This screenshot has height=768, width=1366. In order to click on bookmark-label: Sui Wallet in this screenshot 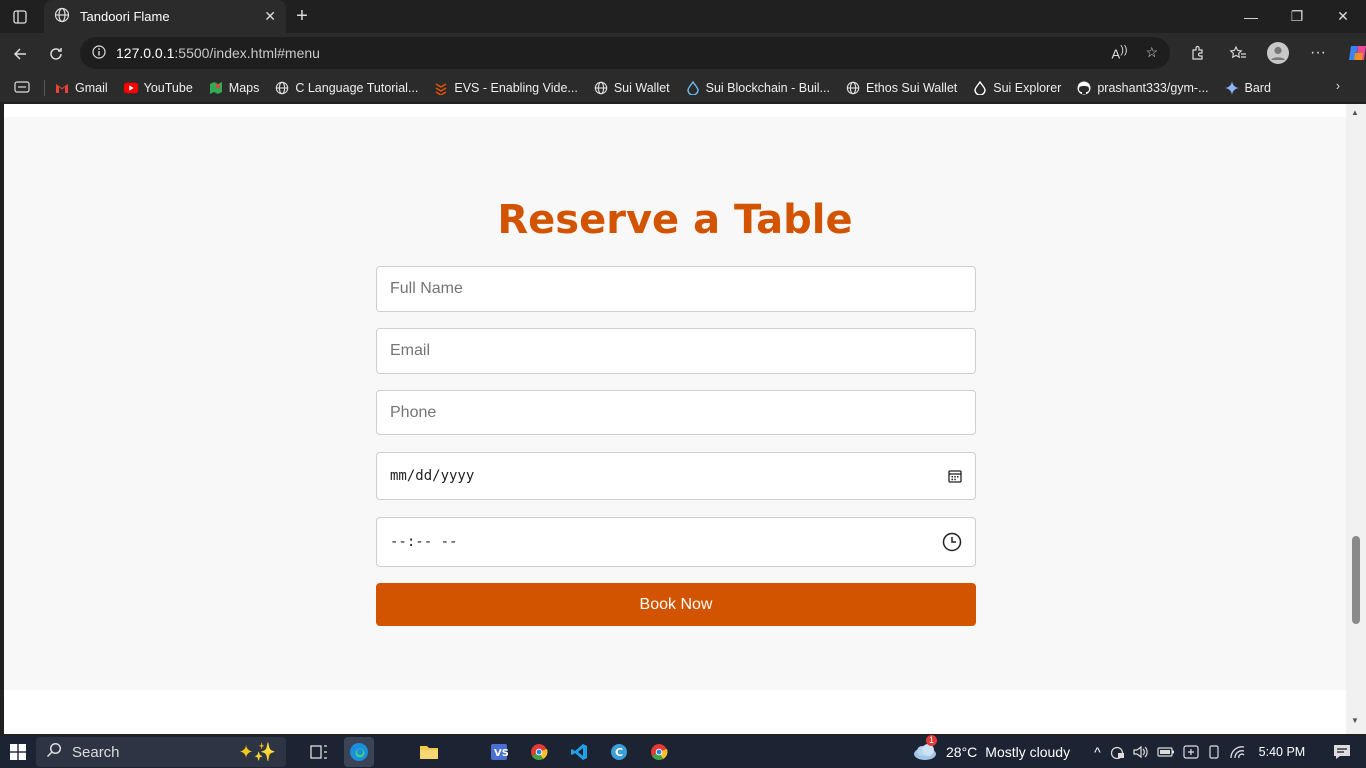, I will do `click(641, 88)`.